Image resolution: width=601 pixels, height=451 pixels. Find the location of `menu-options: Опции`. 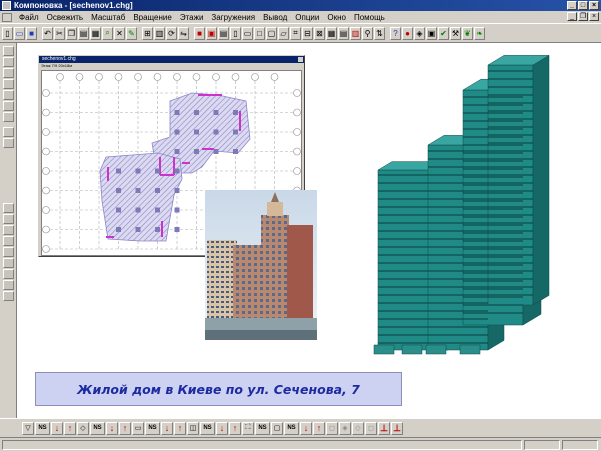

menu-options: Опции is located at coordinates (307, 17).